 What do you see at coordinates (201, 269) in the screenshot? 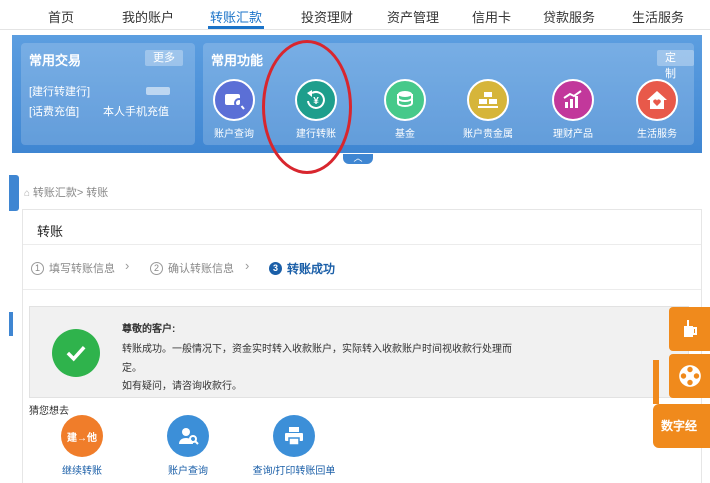
I see `step-label: 确认转账信息` at bounding box center [201, 269].